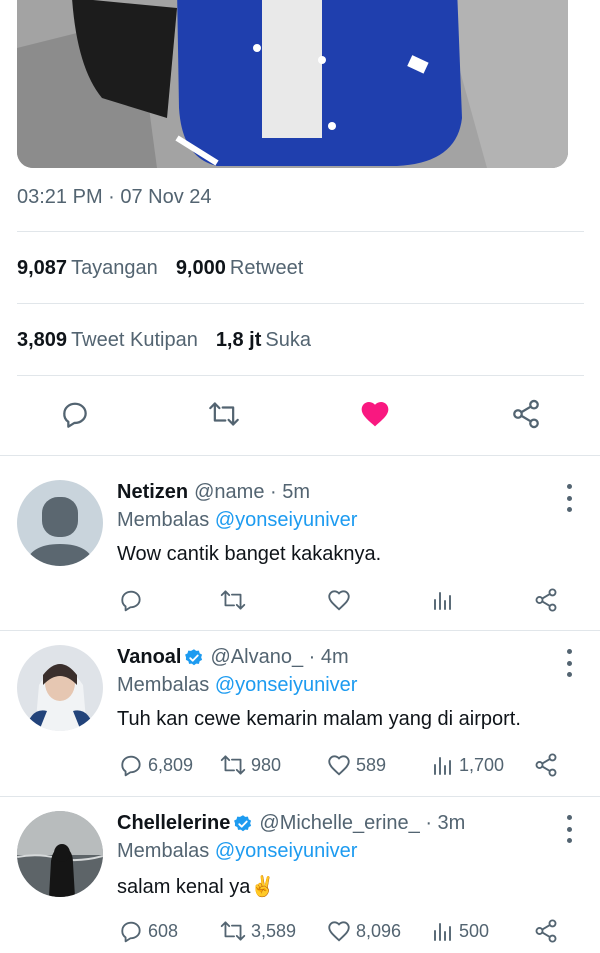 The height and width of the screenshot is (953, 600). I want to click on like-button: 589, so click(356, 765).